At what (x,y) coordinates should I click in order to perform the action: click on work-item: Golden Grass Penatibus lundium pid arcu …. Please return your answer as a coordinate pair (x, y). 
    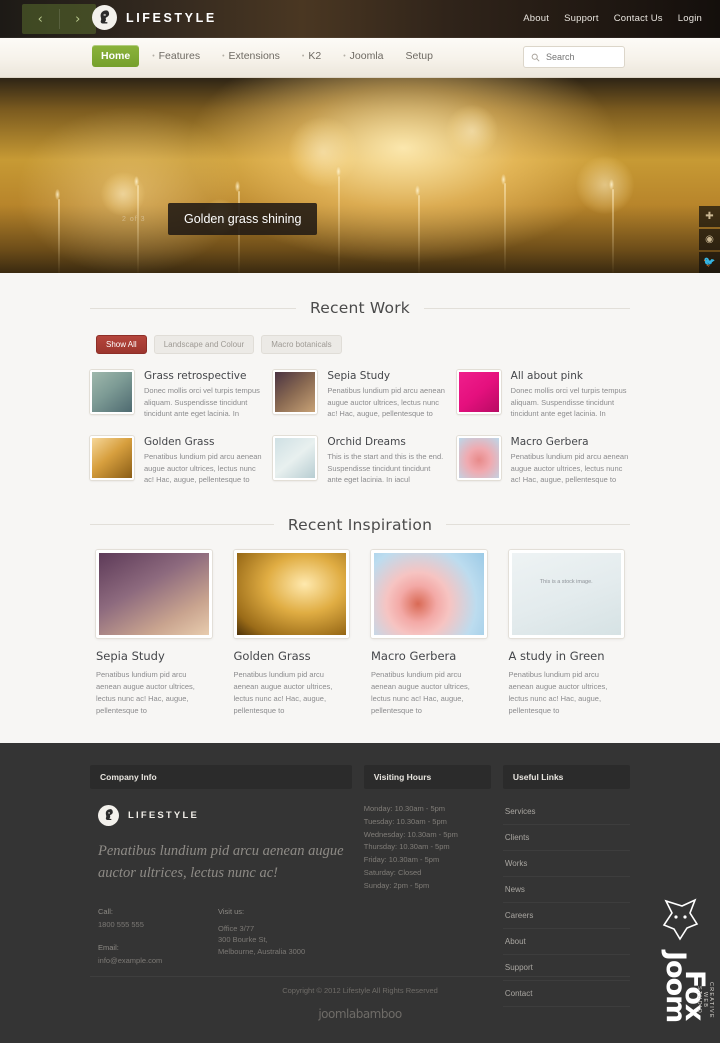
    Looking at the image, I should click on (176, 460).